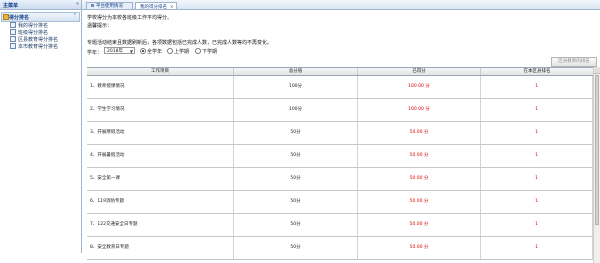  I want to click on table-row: 4、开展暑假活动 50分 50.00 分 1, so click(340, 156).